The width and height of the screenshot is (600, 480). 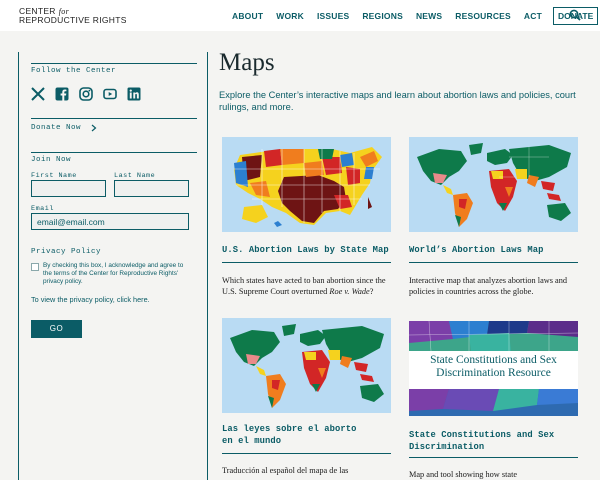 I want to click on card-title-us-map: U.S. Abortion Laws by State Map, so click(x=306, y=250).